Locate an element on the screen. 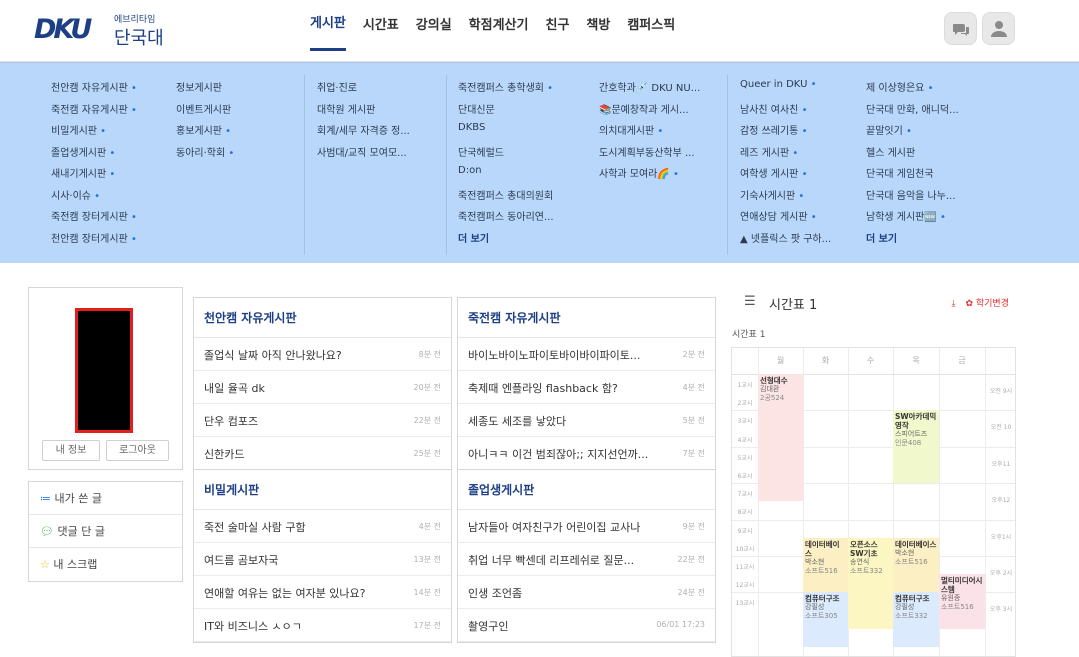 The image size is (1079, 657). post-row: 신한카드 25분 전 is located at coordinates (322, 453).